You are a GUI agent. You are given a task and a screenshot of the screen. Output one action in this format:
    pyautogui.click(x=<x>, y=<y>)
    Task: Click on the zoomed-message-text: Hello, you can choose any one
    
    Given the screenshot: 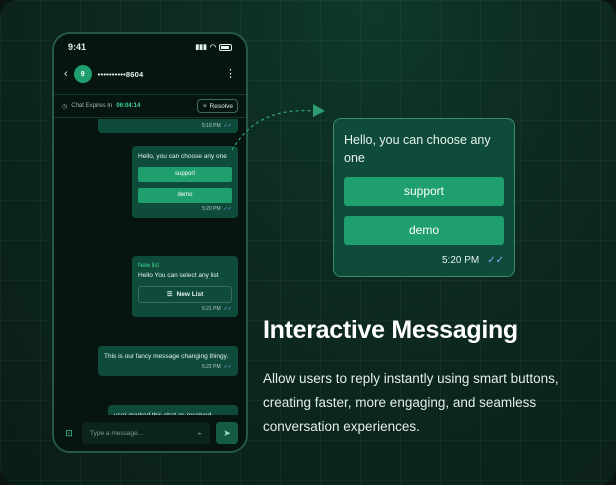 What is the action you would take?
    pyautogui.click(x=417, y=149)
    